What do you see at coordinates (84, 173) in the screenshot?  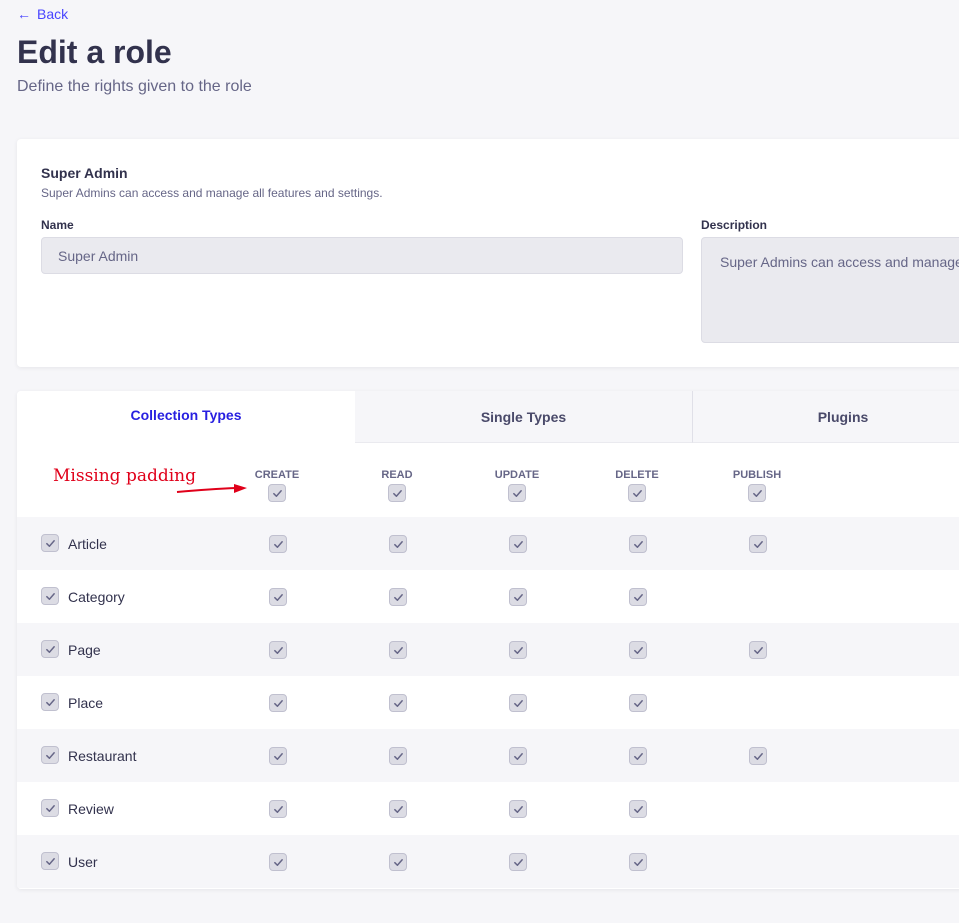 I see `role-name-heading: Super Admin` at bounding box center [84, 173].